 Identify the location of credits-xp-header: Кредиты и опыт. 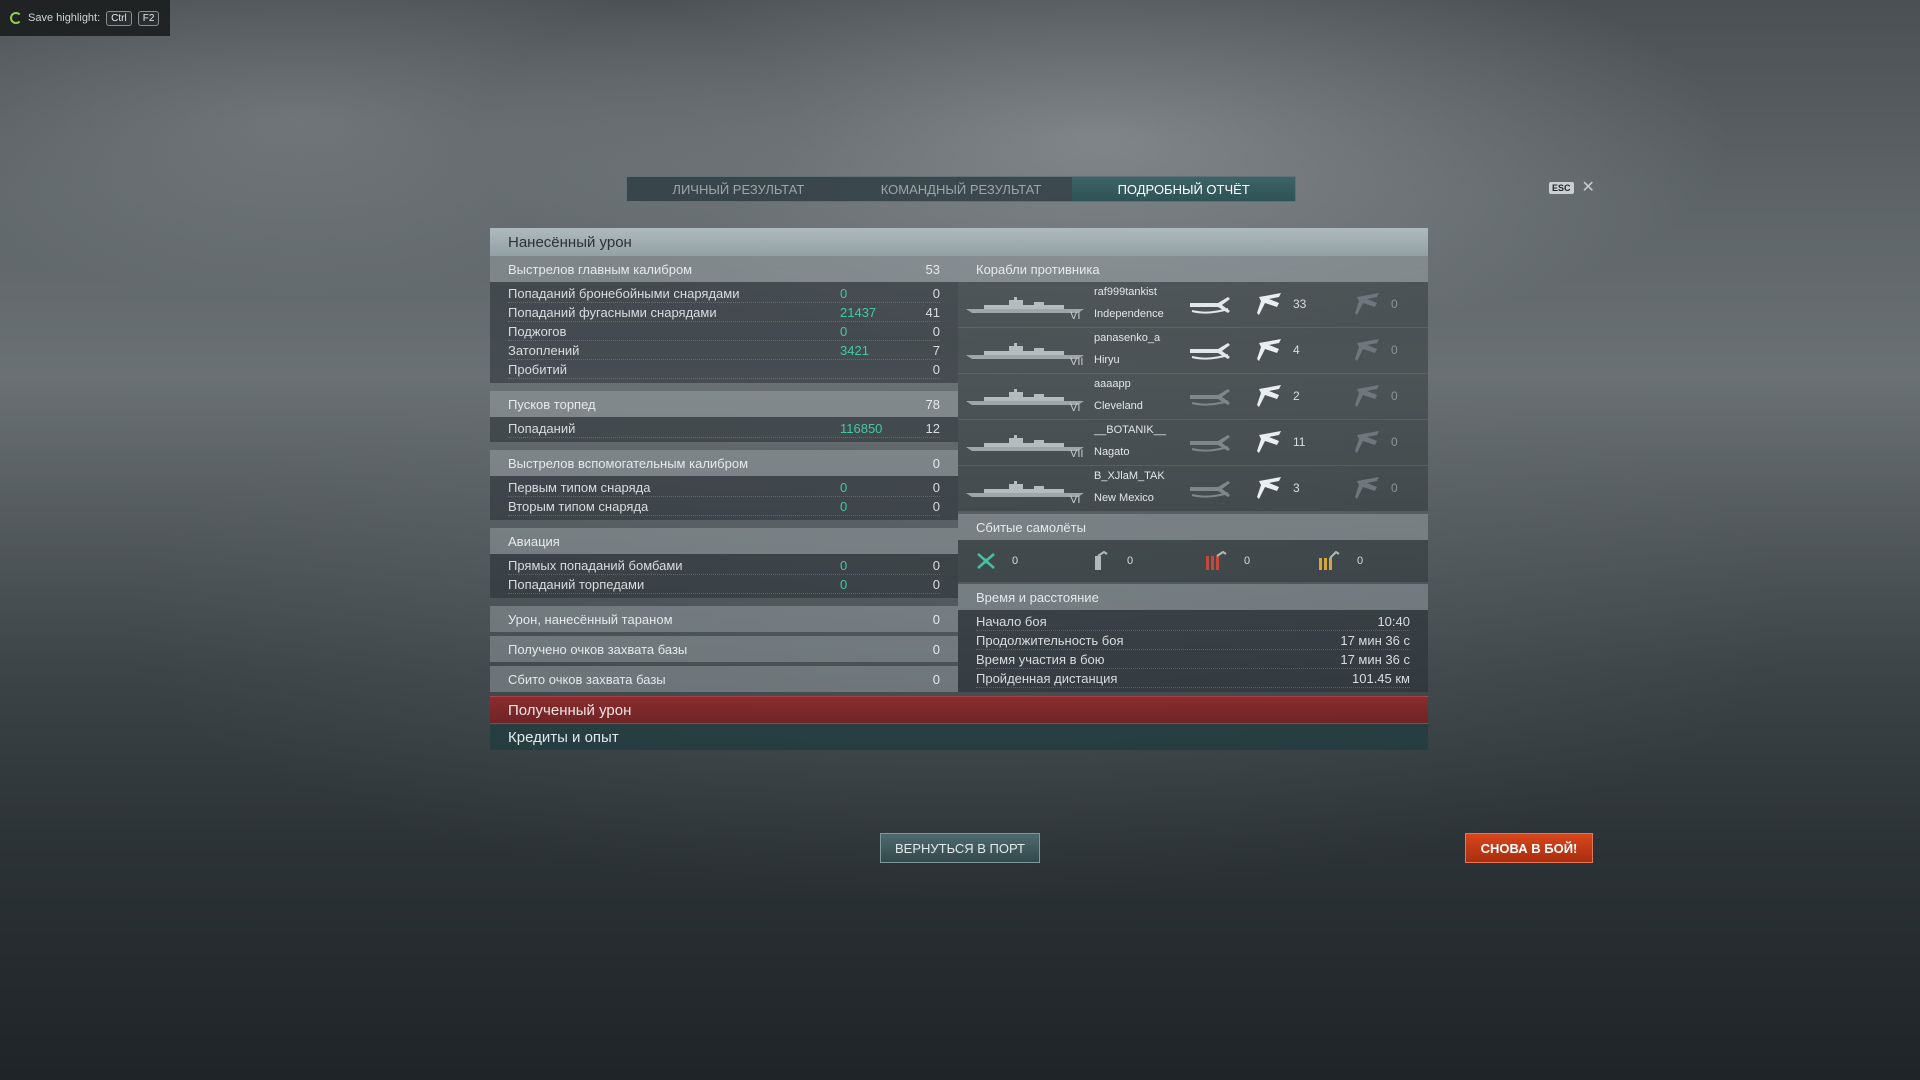
(959, 736).